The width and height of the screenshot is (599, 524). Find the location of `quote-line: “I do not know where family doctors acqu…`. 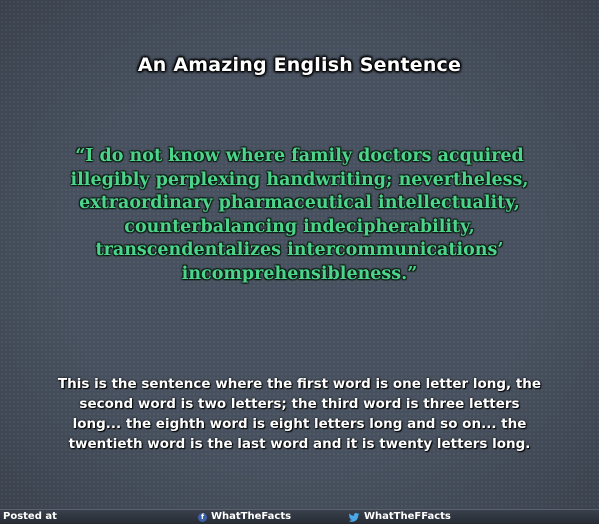

quote-line: “I do not know where family doctors acqu… is located at coordinates (299, 156).